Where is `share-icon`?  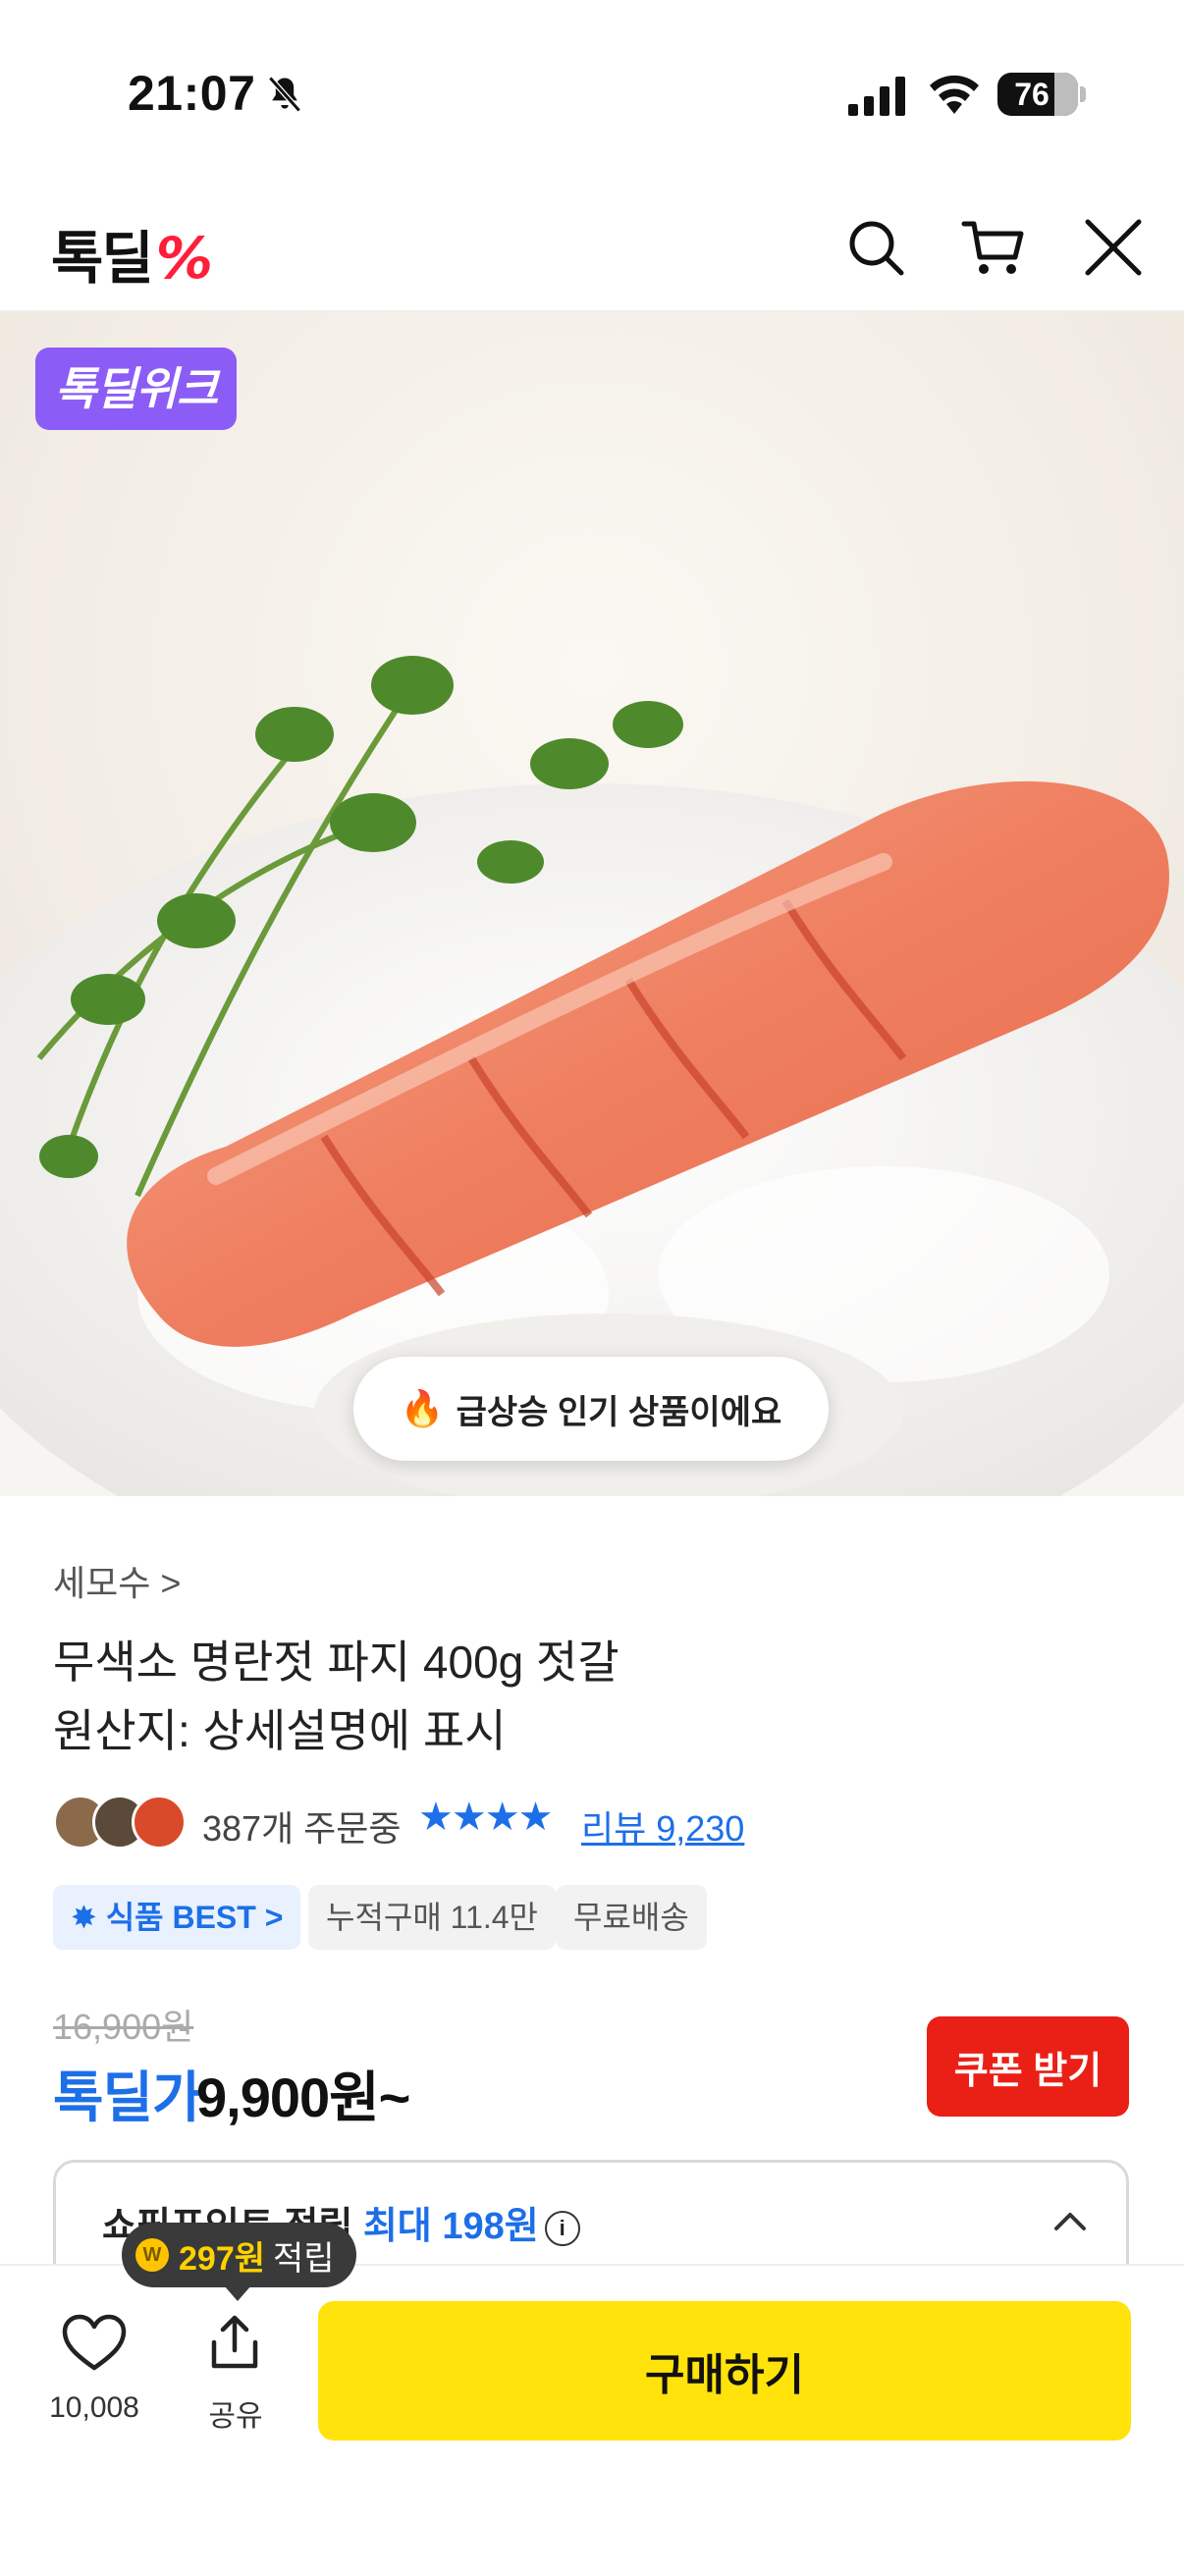 share-icon is located at coordinates (234, 2342).